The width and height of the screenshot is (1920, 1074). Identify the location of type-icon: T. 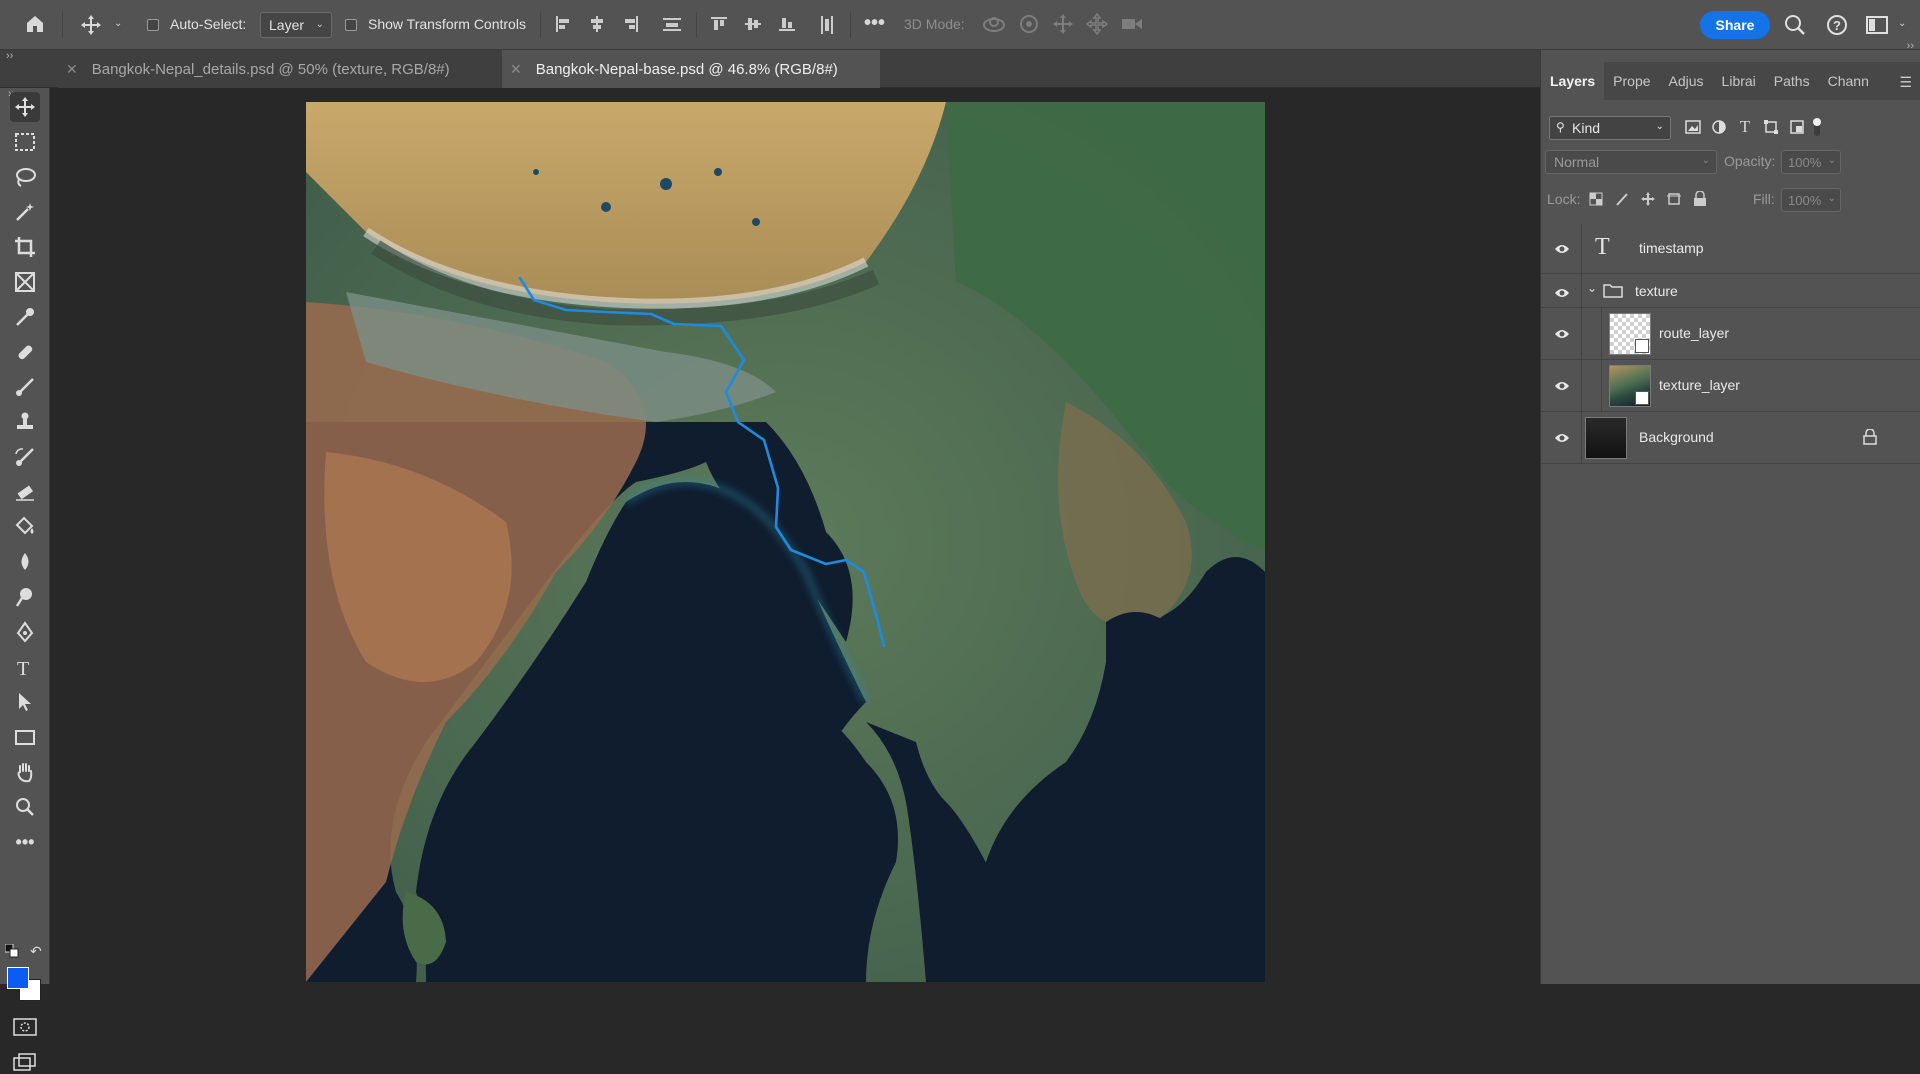
(23, 668).